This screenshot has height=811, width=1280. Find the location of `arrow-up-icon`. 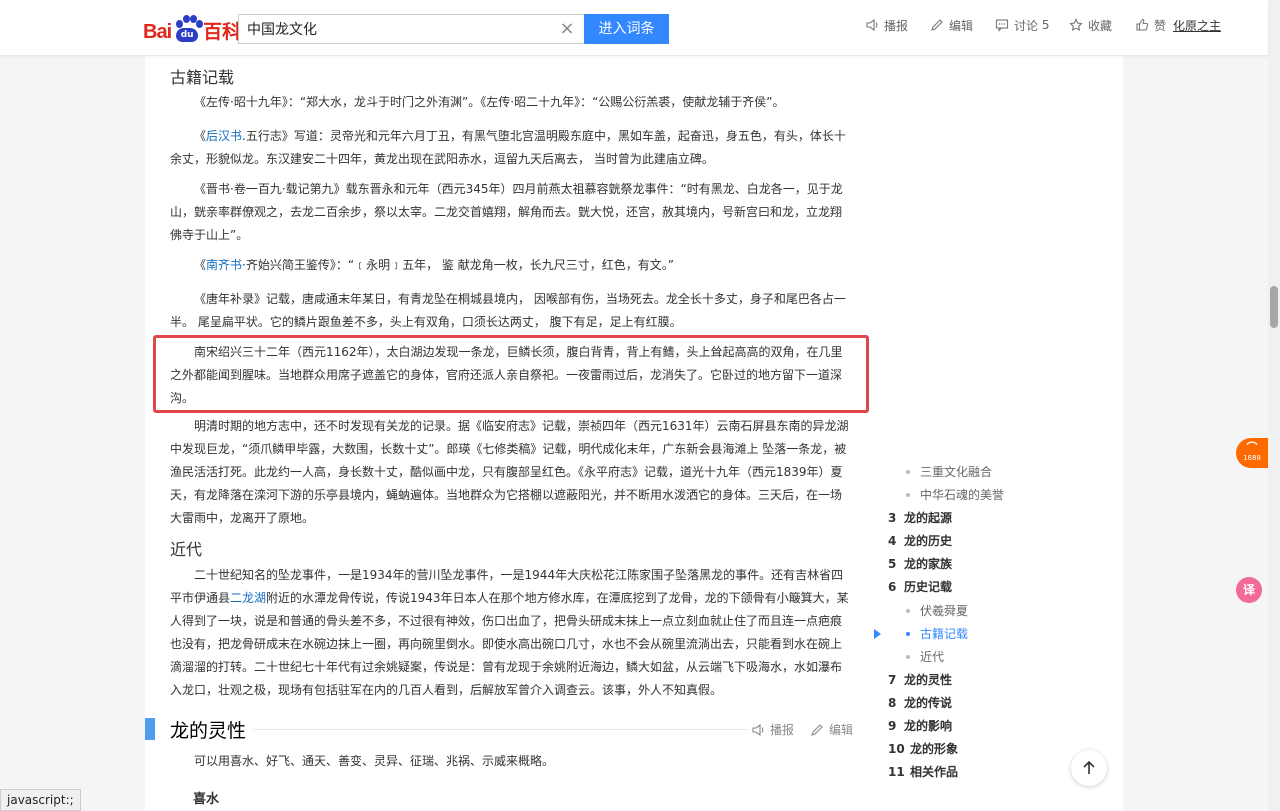

arrow-up-icon is located at coordinates (1089, 767).